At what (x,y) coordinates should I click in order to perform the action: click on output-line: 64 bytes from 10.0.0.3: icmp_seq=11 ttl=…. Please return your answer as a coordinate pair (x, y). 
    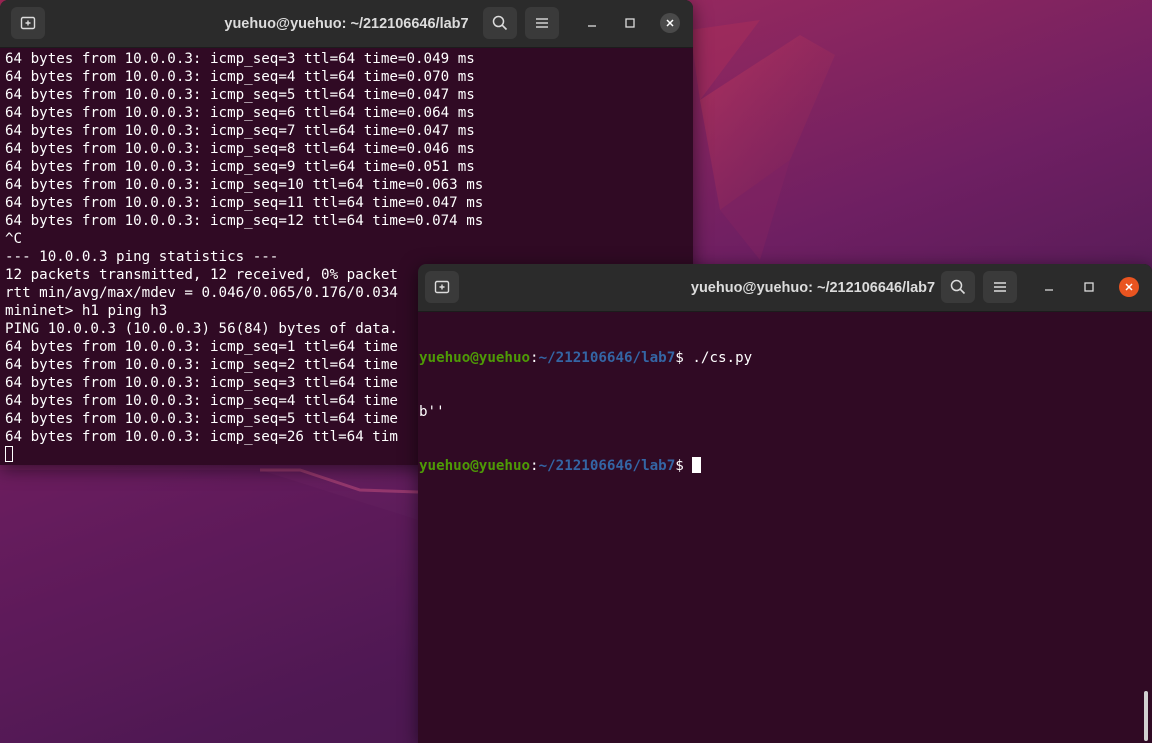
    Looking at the image, I should click on (244, 203).